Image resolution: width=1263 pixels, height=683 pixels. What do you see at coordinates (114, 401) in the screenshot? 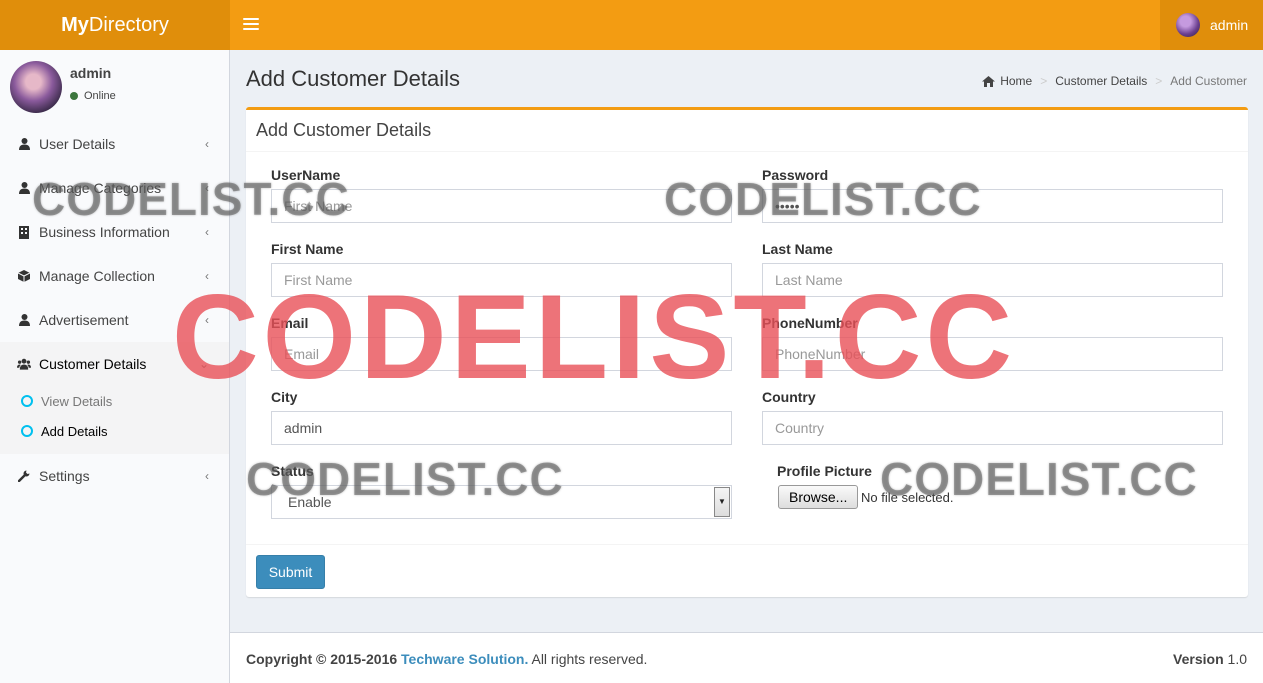
I see `sidebar-subitem-view-details: View Details` at bounding box center [114, 401].